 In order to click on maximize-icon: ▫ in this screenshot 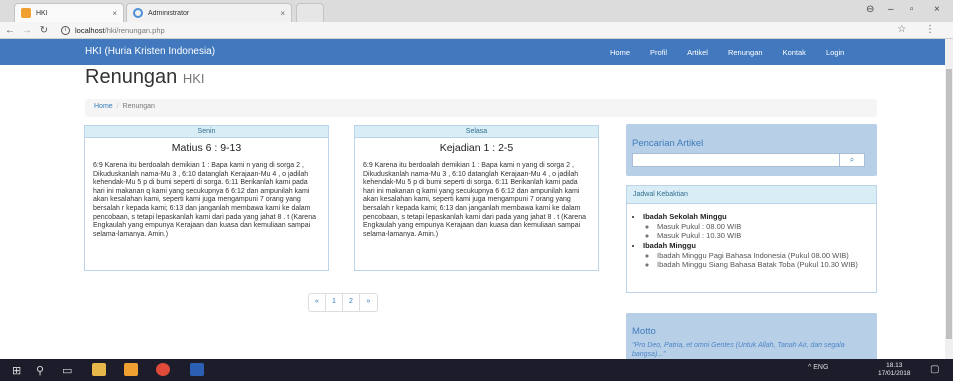, I will do `click(912, 9)`.